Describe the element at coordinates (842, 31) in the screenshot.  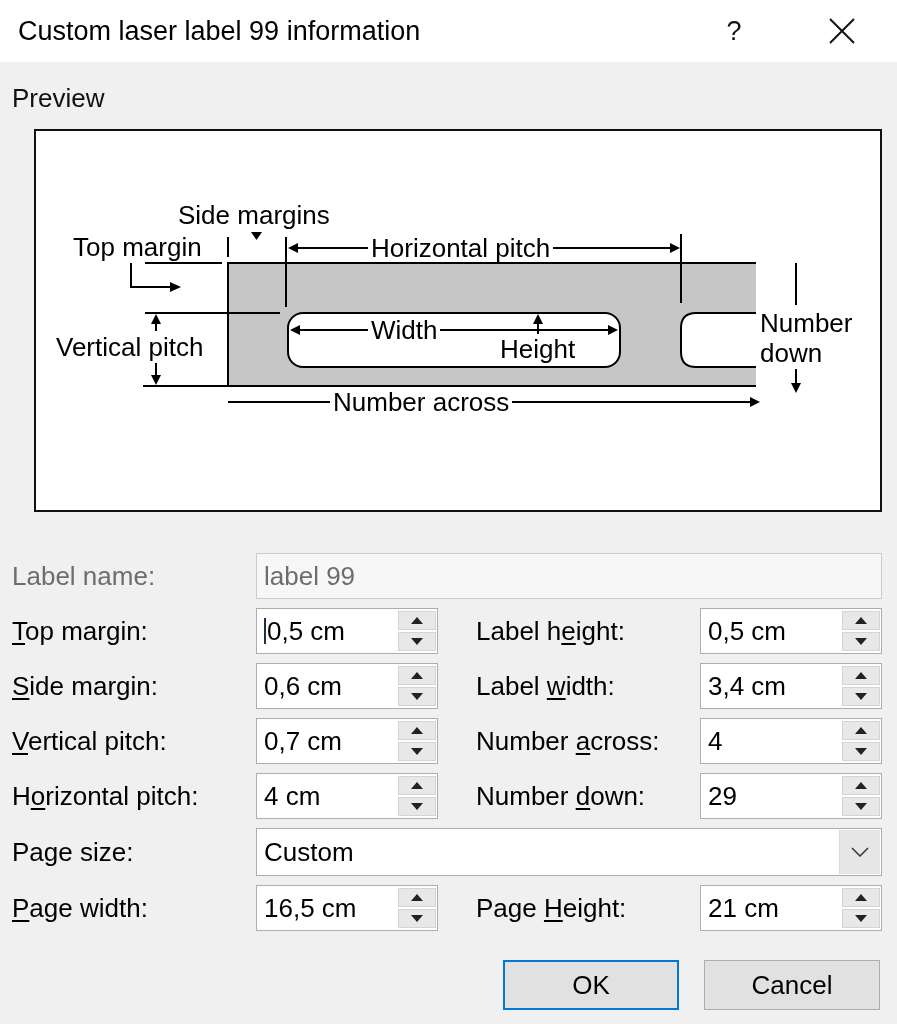
I see `close-icon` at that location.